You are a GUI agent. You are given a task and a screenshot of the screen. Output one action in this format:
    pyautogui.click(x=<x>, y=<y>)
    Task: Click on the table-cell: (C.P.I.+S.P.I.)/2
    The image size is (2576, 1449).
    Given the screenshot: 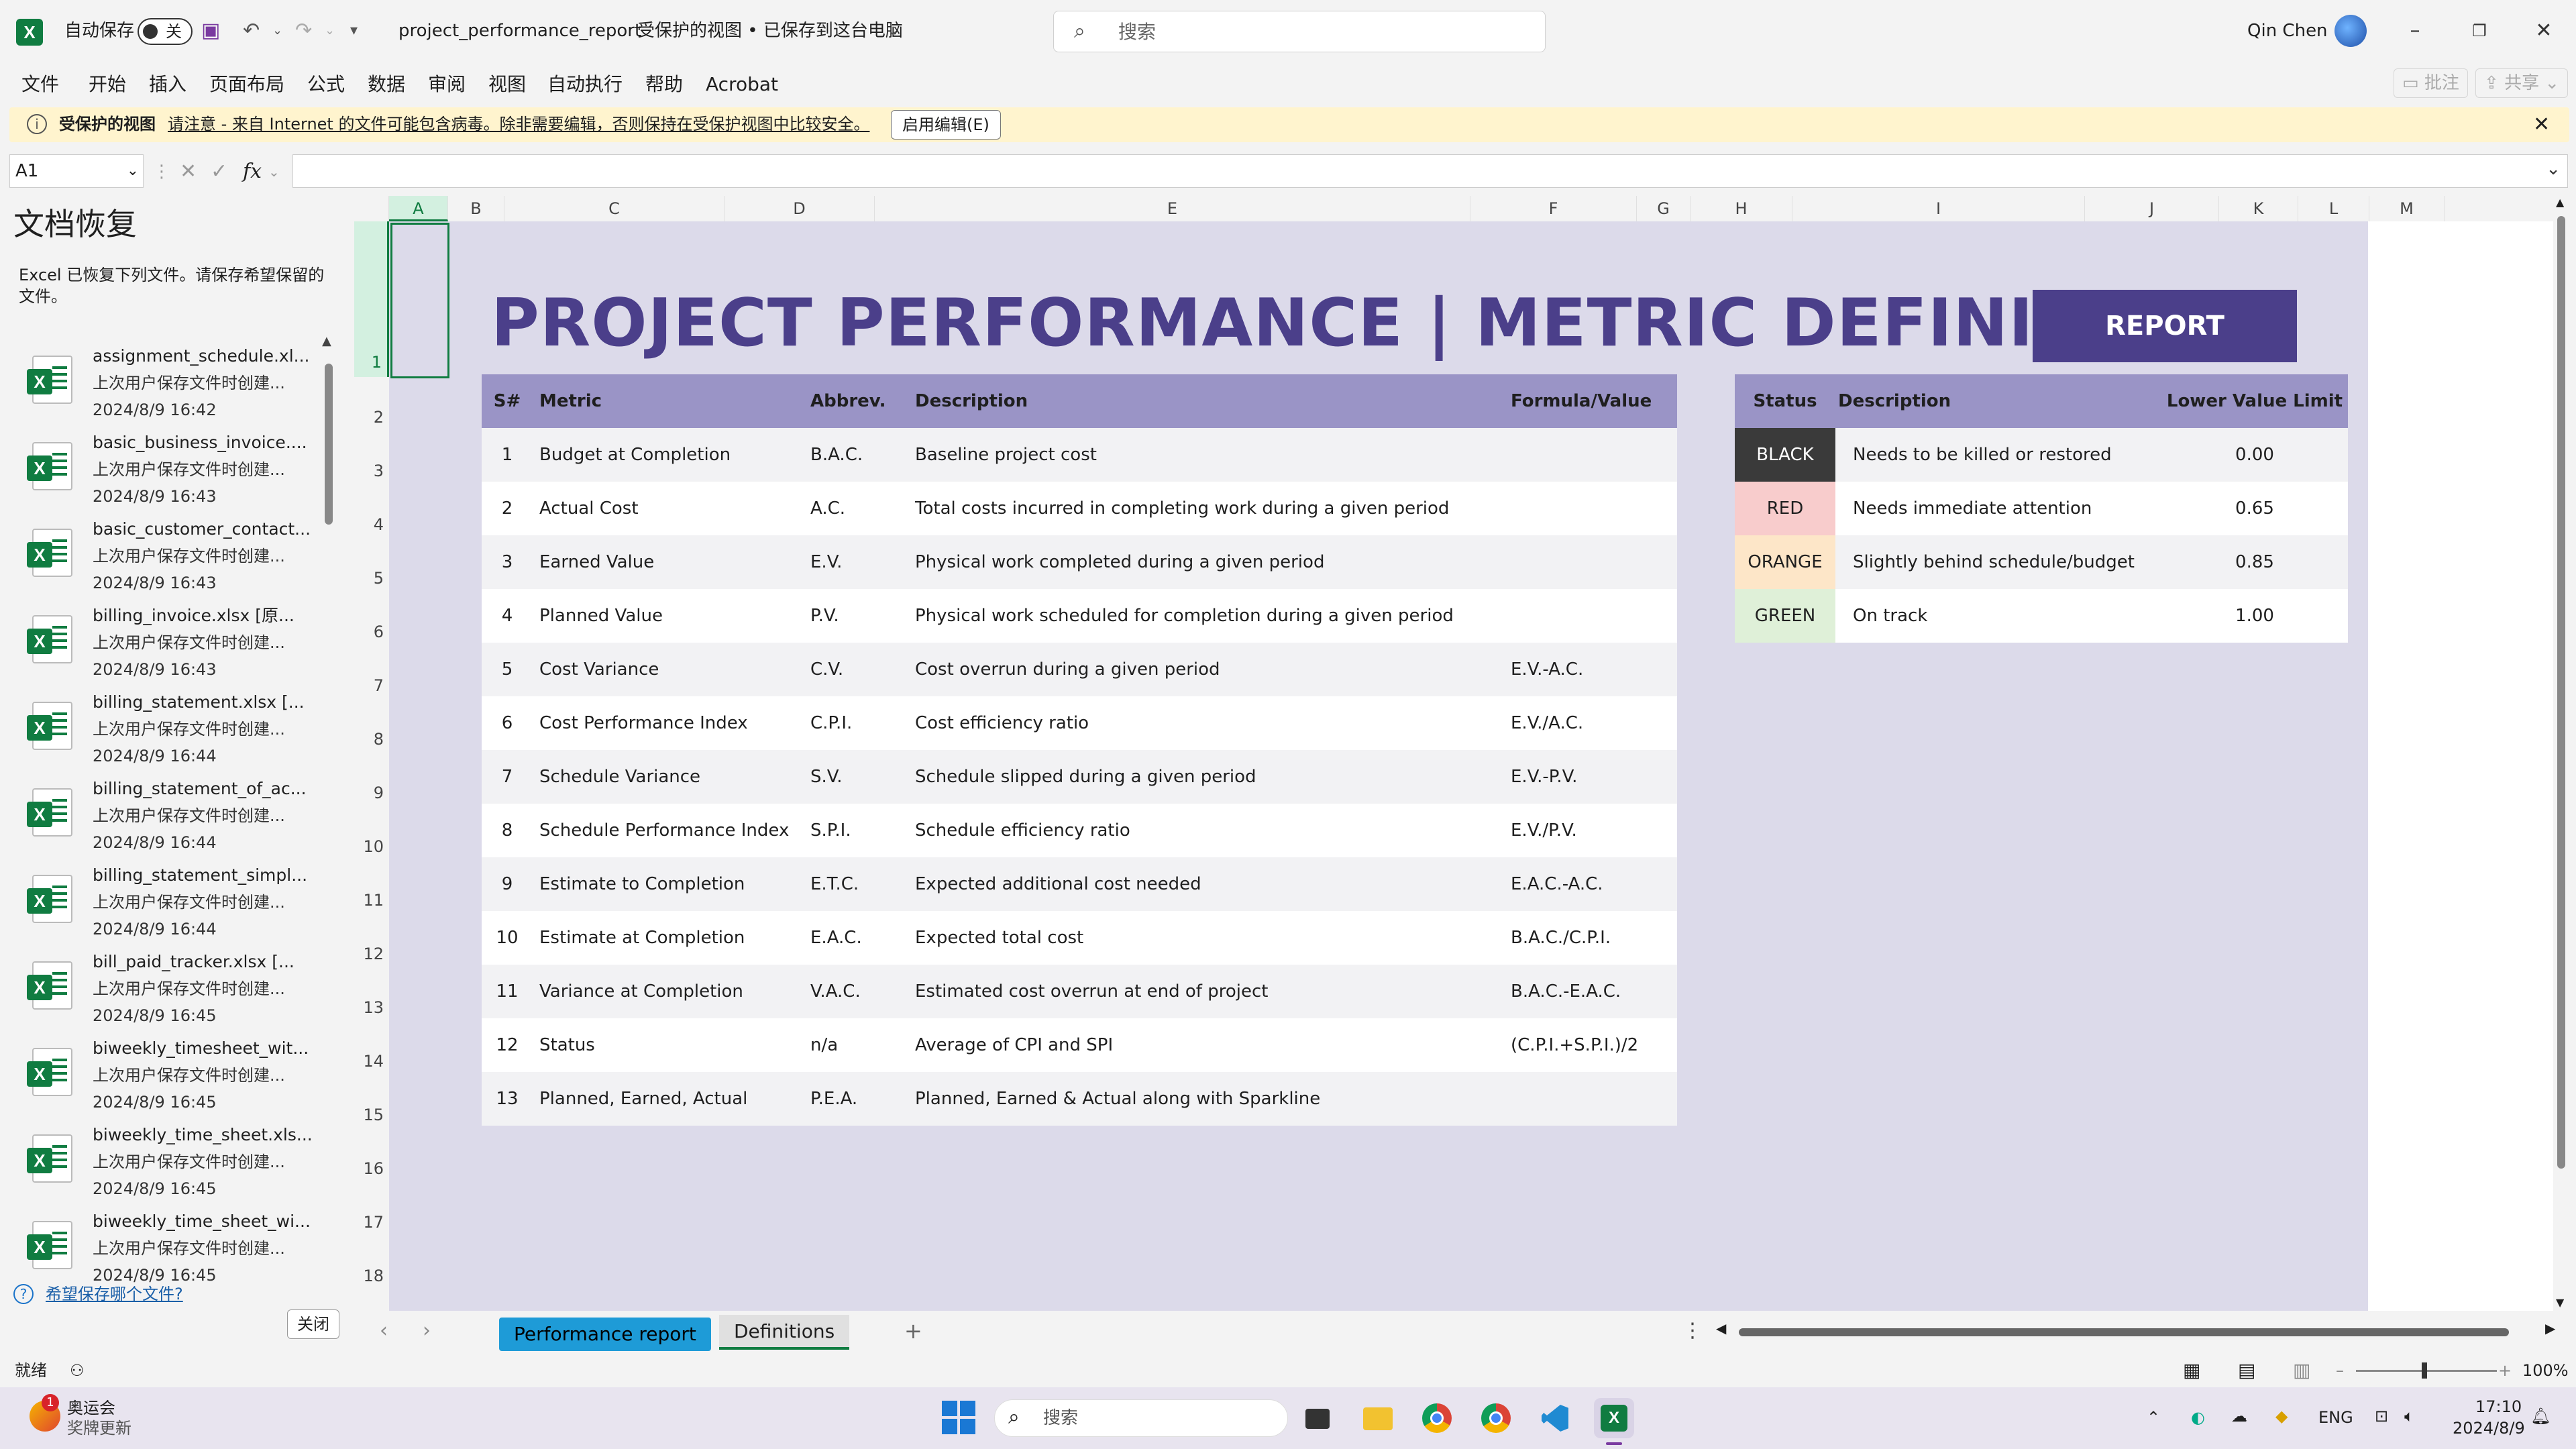 What is the action you would take?
    pyautogui.click(x=1591, y=1045)
    